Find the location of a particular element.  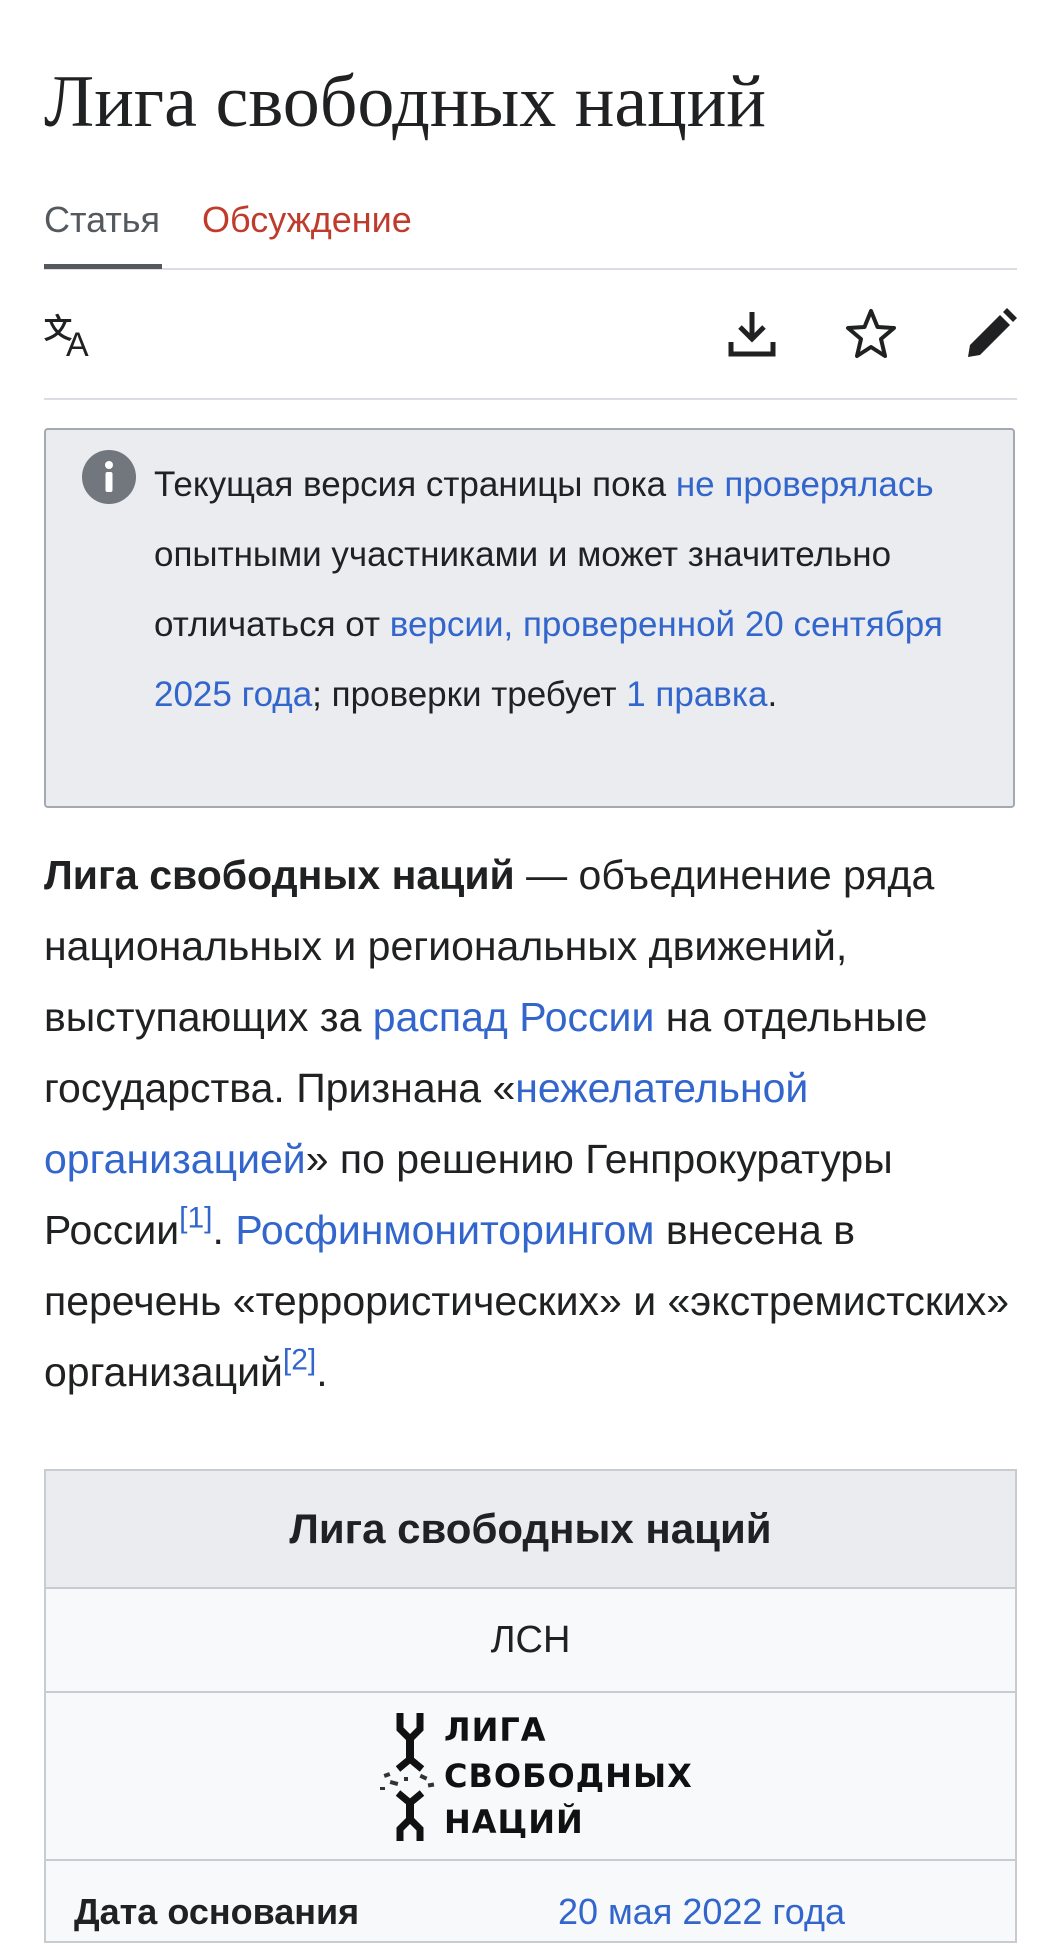

notice-text-part: ; проверки требует is located at coordinates (469, 694).